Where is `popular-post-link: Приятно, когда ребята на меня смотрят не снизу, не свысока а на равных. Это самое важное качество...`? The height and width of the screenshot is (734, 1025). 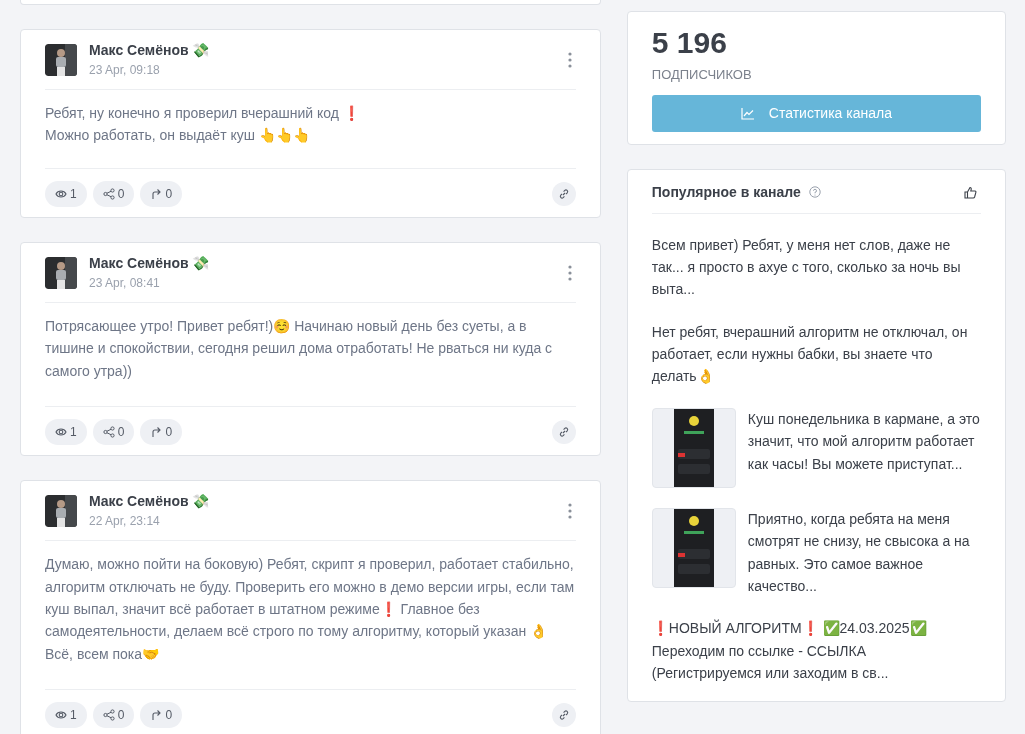
popular-post-link: Приятно, когда ребята на меня смотрят не снизу, не свысока а на равных. Это самое важное качество... is located at coordinates (816, 552).